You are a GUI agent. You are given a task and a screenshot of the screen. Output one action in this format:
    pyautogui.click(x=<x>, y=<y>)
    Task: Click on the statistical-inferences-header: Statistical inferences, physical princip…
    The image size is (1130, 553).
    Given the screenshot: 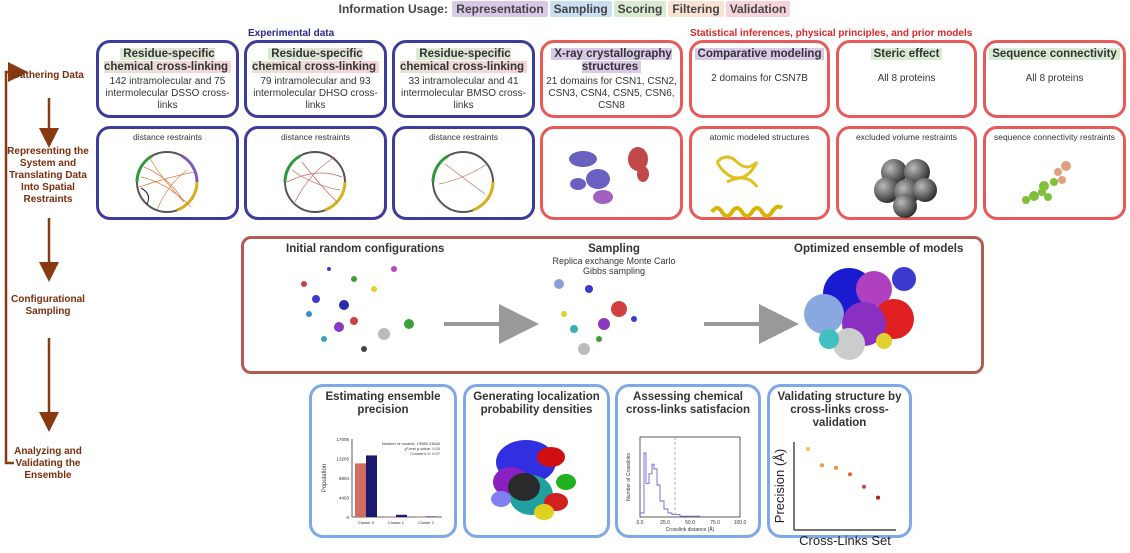 What is the action you would take?
    pyautogui.click(x=831, y=33)
    